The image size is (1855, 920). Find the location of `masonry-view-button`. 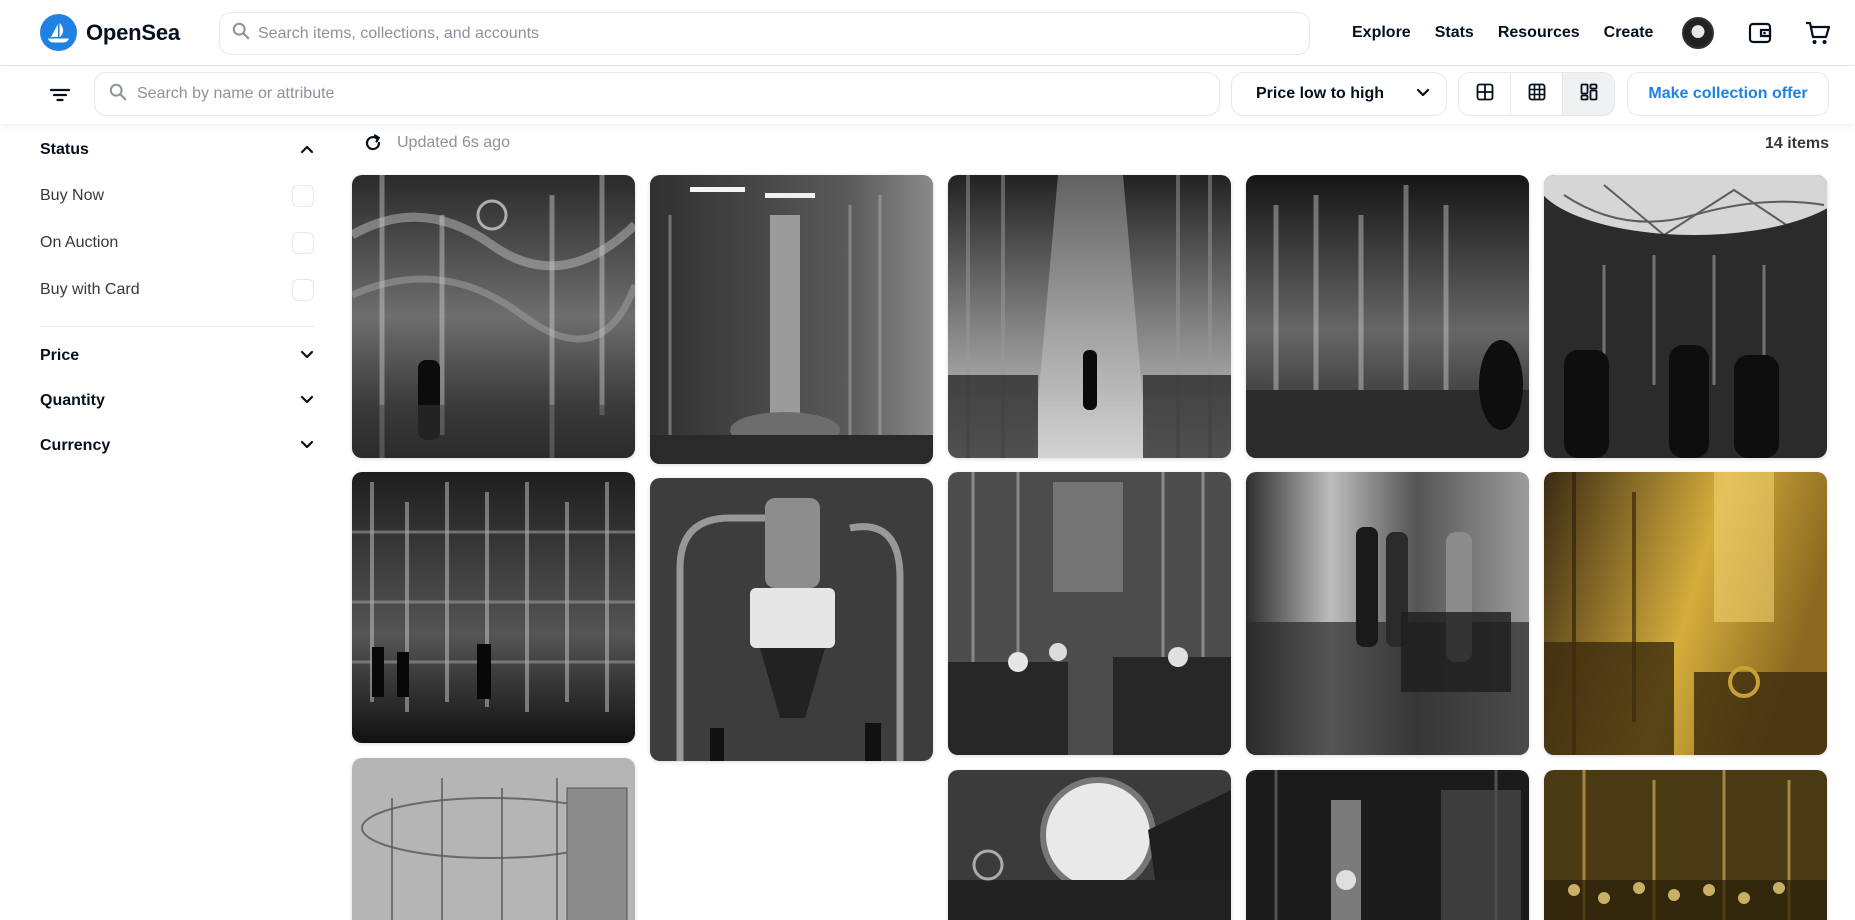

masonry-view-button is located at coordinates (1588, 94).